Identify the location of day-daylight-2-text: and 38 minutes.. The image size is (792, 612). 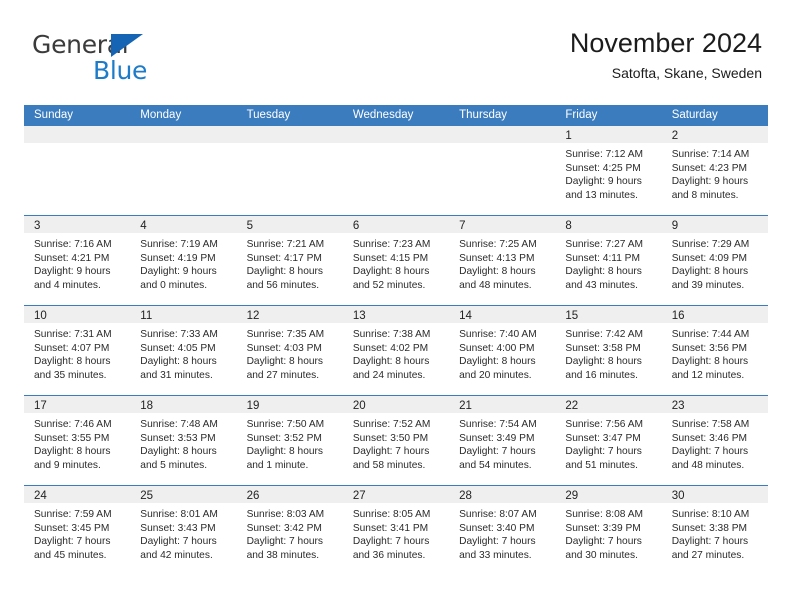
(283, 556).